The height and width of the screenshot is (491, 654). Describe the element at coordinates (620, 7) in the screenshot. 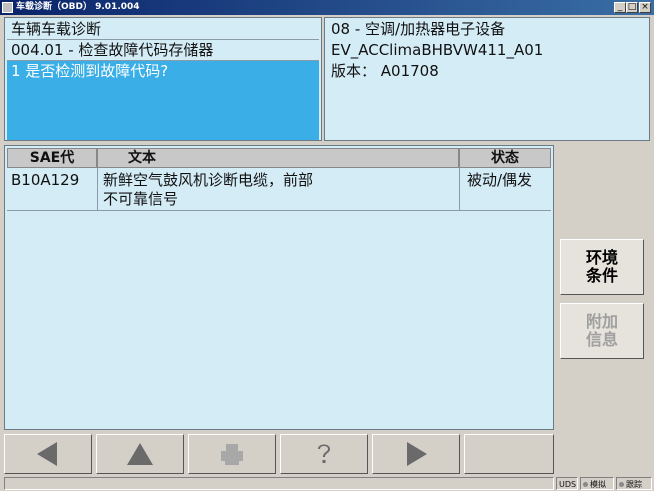

I see `minimize-button: _` at that location.